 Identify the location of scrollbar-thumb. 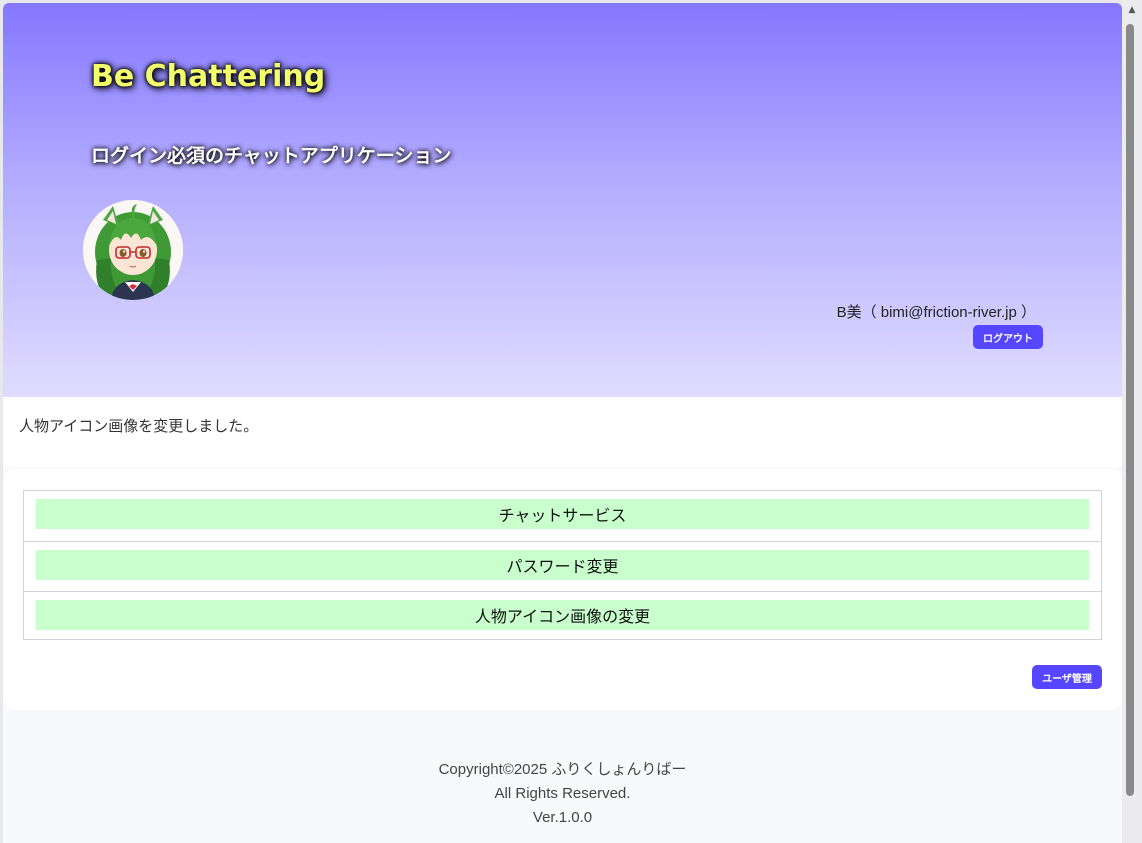
(1130, 410).